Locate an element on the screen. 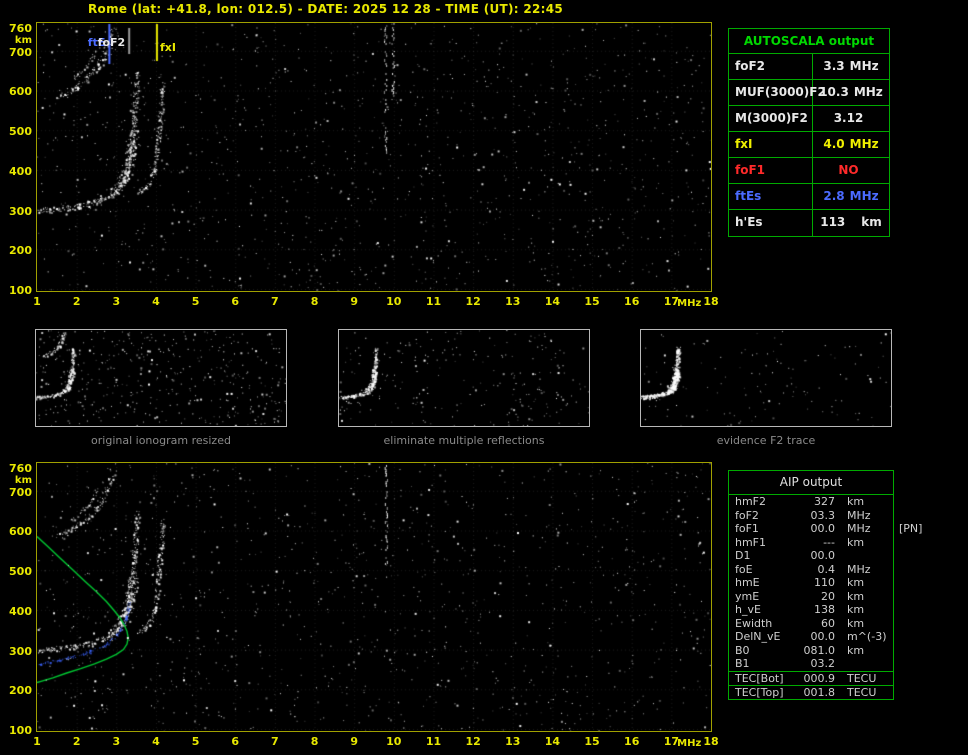 This screenshot has width=968, height=755. thumbnail-no-multiples: eliminate multiple reflections is located at coordinates (464, 388).